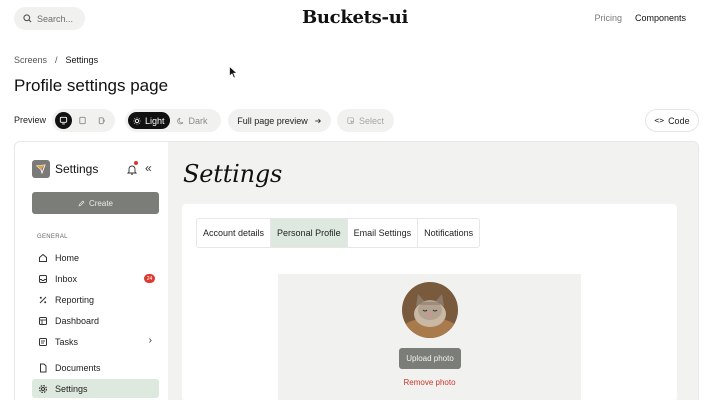 Image resolution: width=710 pixels, height=400 pixels. What do you see at coordinates (149, 278) in the screenshot?
I see `inbox-count-badge: 24` at bounding box center [149, 278].